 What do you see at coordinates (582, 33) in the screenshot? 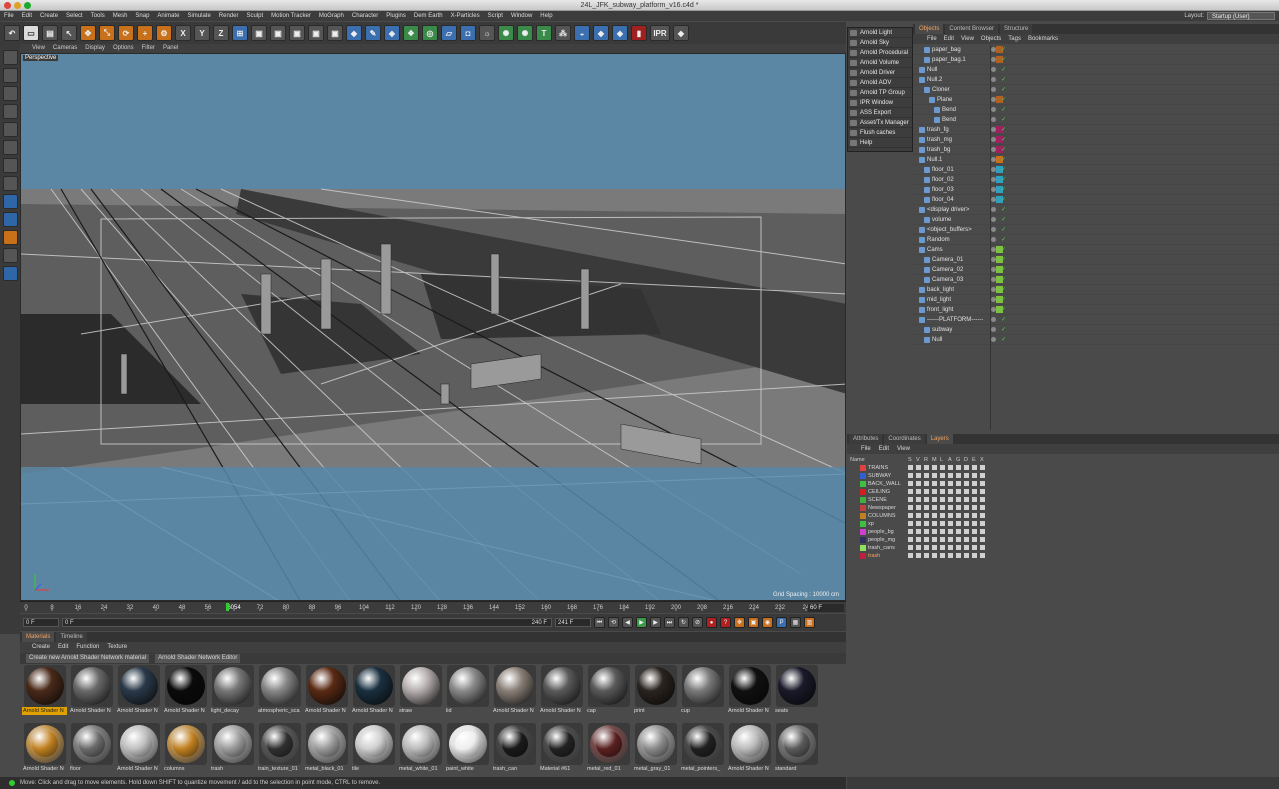
I see `xparticles-icon: ◒` at bounding box center [582, 33].